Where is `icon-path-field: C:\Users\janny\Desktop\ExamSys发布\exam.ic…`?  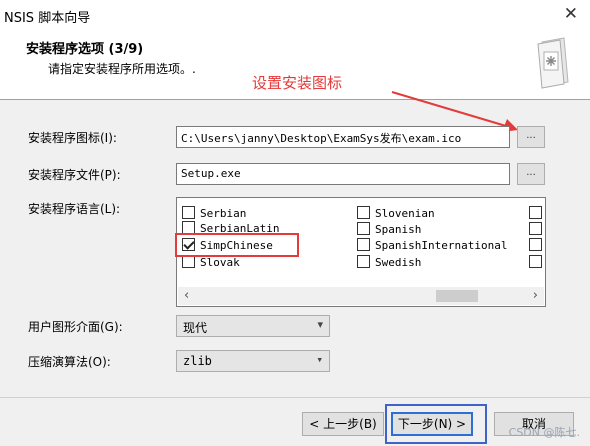 icon-path-field: C:\Users\janny\Desktop\ExamSys发布\exam.ic… is located at coordinates (343, 137).